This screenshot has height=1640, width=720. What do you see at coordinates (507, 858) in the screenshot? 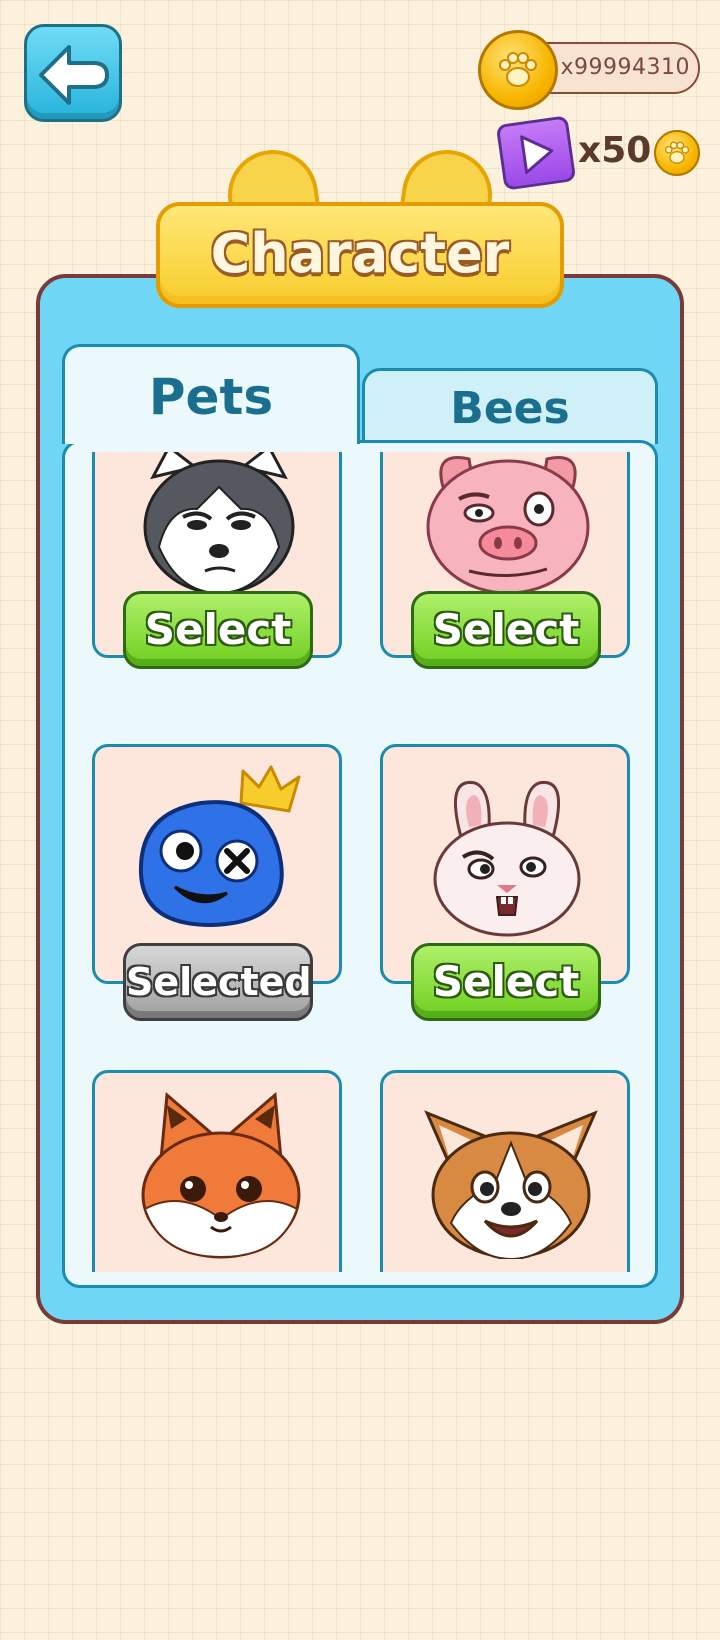
I see `bunny-icon` at bounding box center [507, 858].